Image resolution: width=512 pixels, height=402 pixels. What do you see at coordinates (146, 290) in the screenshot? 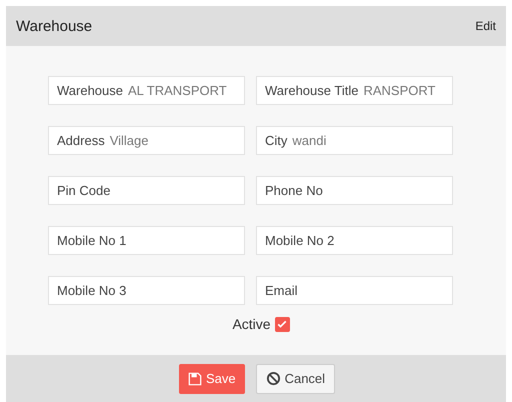
I see `input-field: Mobile No 3` at bounding box center [146, 290].